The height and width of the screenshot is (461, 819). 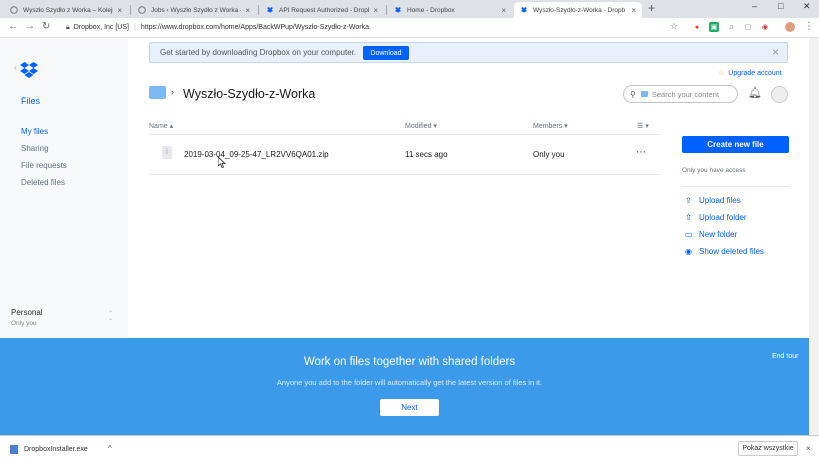 What do you see at coordinates (807, 6) in the screenshot?
I see `window-close-icon: ✕` at bounding box center [807, 6].